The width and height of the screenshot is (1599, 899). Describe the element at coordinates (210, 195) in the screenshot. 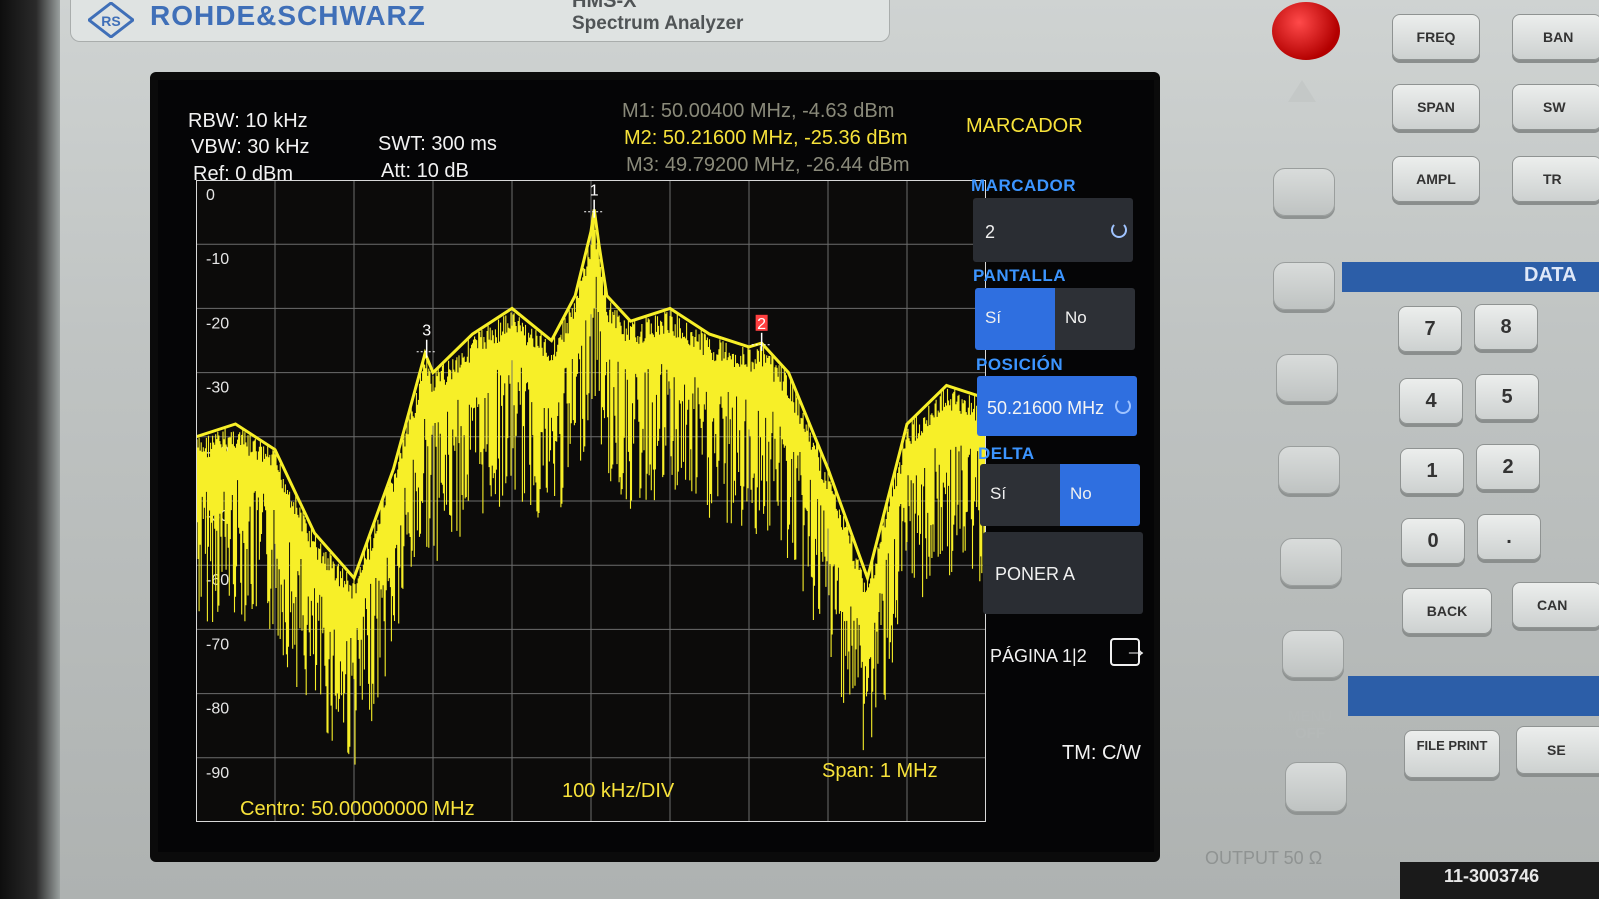

I see `y-tick-label: 0` at that location.